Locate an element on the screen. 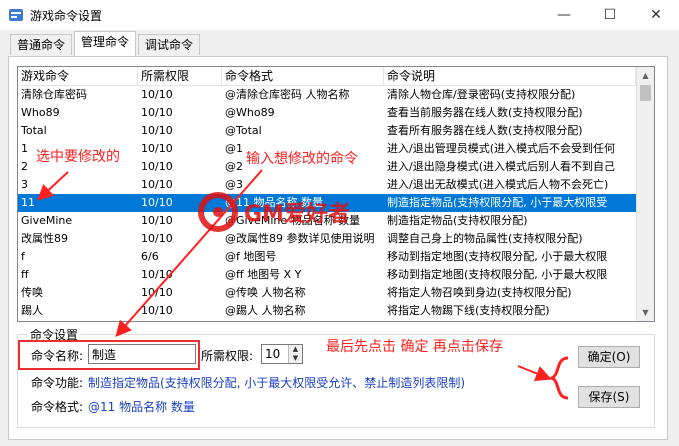  arrow-to-input is located at coordinates (189, 253).